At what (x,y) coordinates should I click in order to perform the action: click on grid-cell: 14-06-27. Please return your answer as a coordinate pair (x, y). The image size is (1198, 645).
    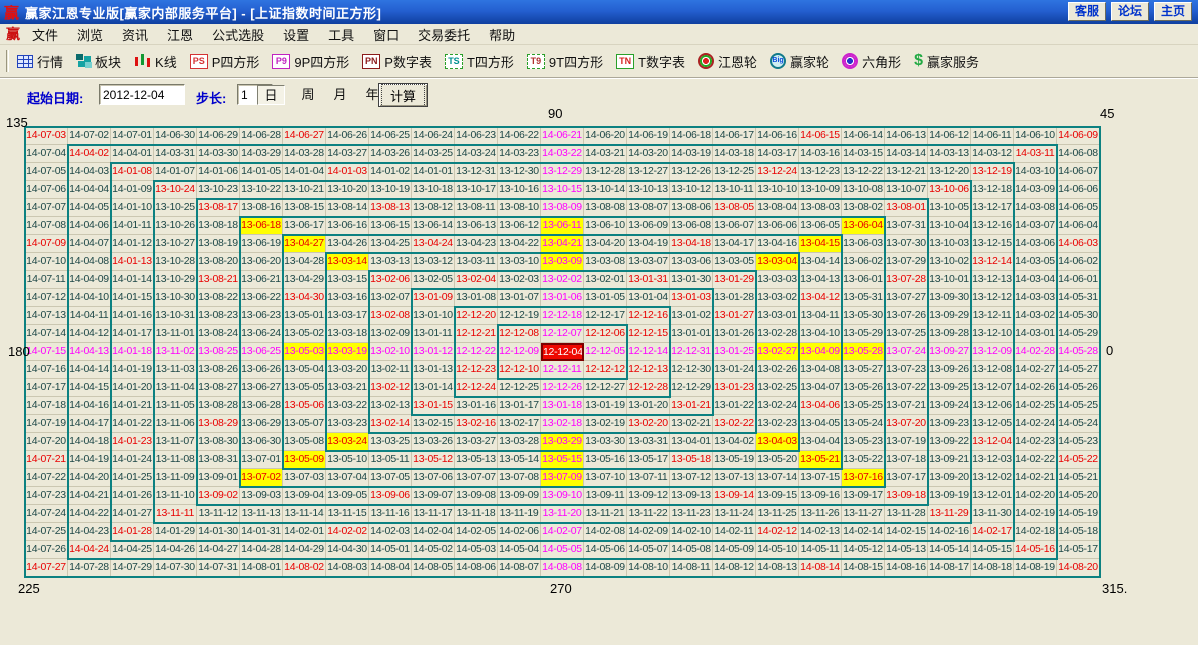
    Looking at the image, I should click on (304, 136).